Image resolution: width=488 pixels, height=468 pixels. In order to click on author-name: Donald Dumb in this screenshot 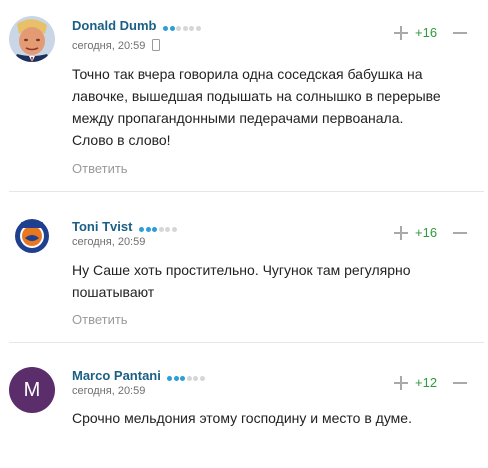, I will do `click(114, 25)`.